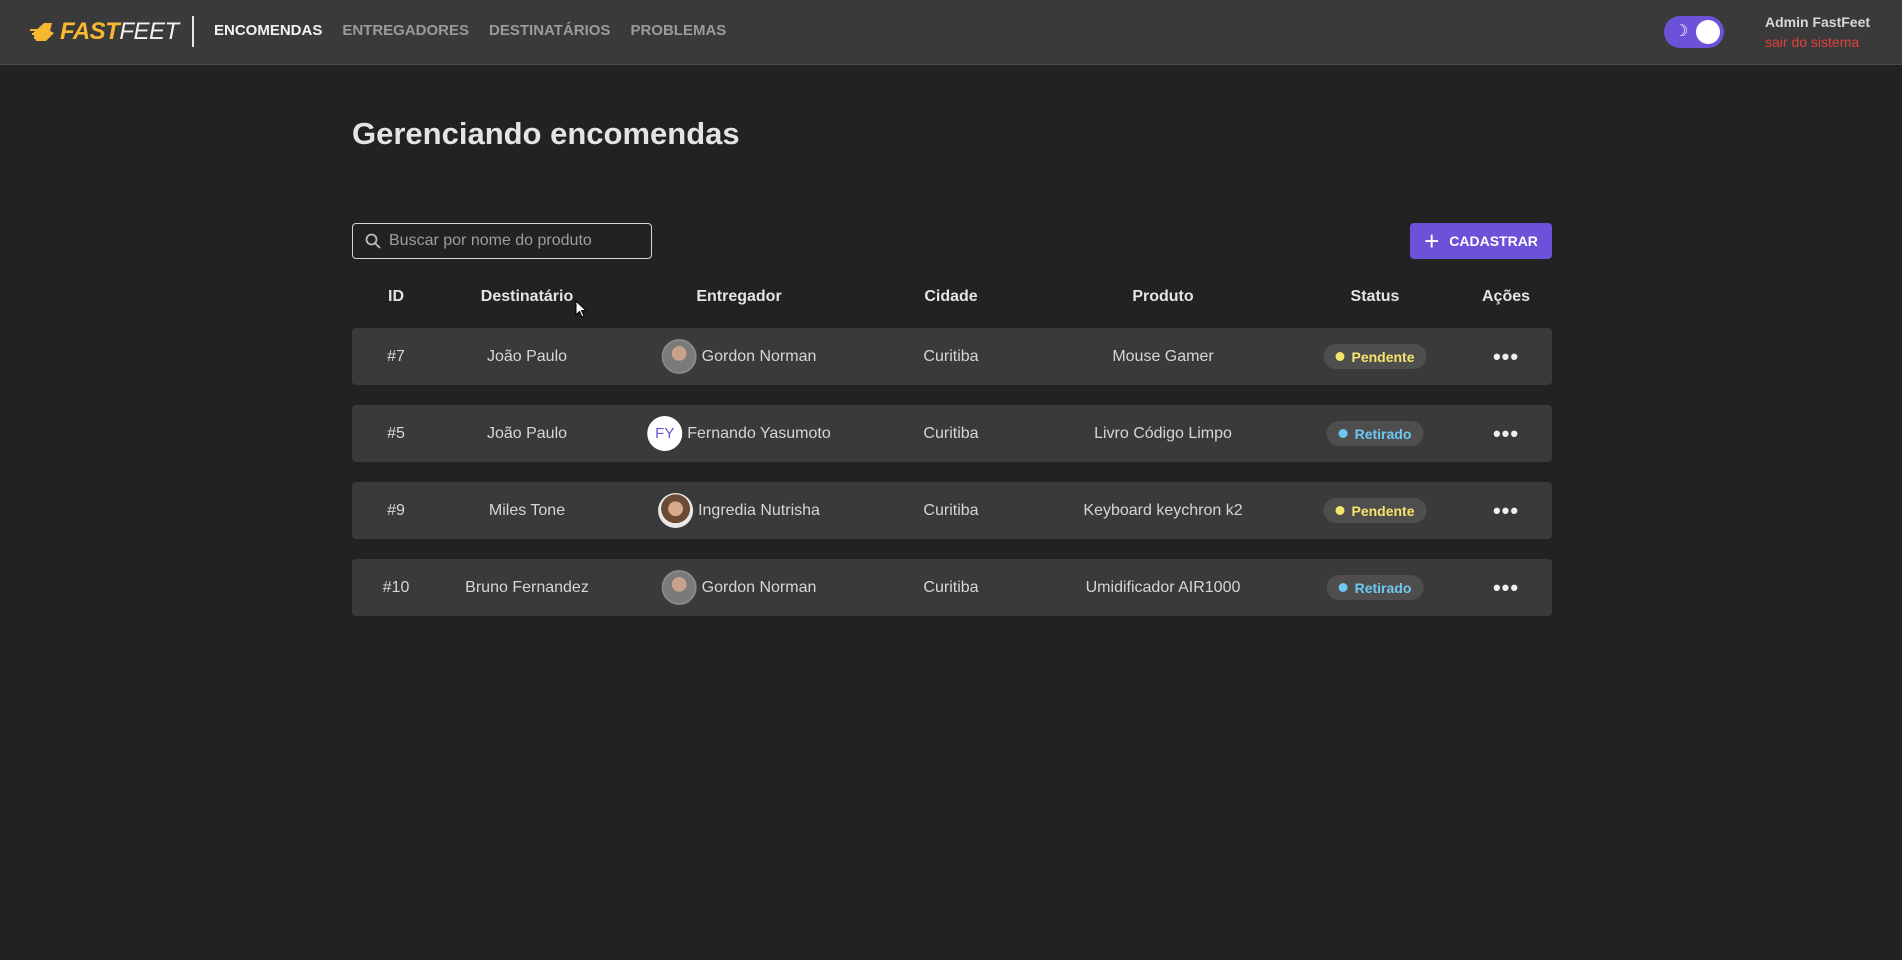  Describe the element at coordinates (396, 296) in the screenshot. I see `column-header-id: ID` at that location.